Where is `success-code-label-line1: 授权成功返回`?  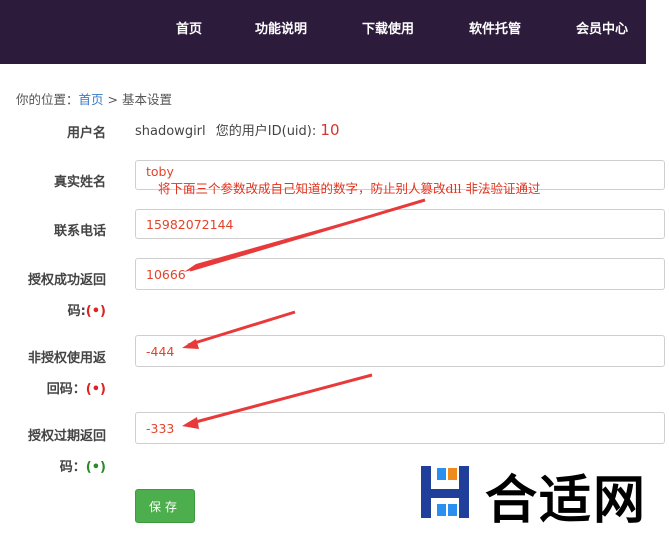
success-code-label-line1: 授权成功返回 is located at coordinates (66, 280).